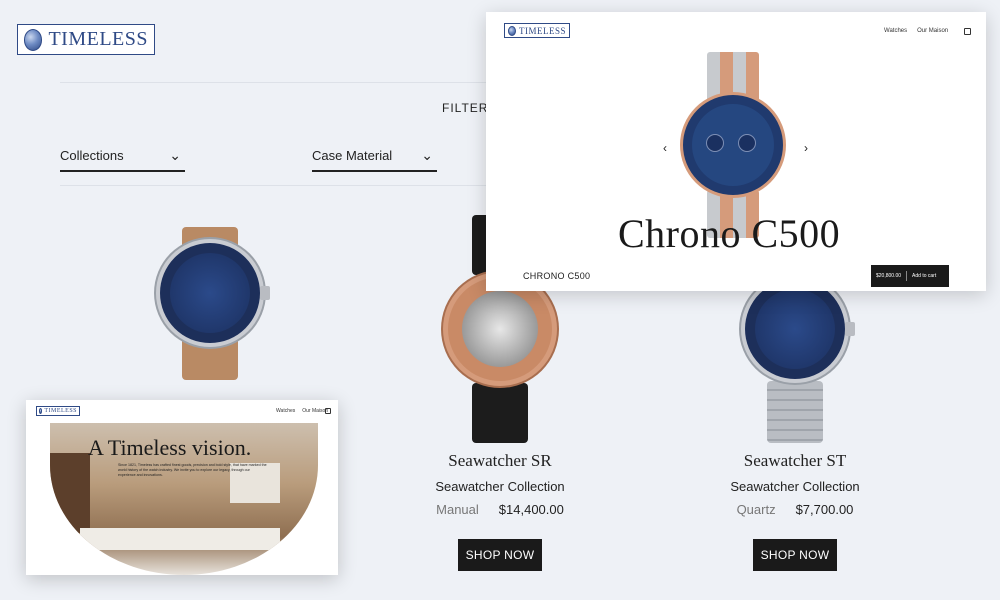 The height and width of the screenshot is (600, 1000). I want to click on product-card, so click(210, 292).